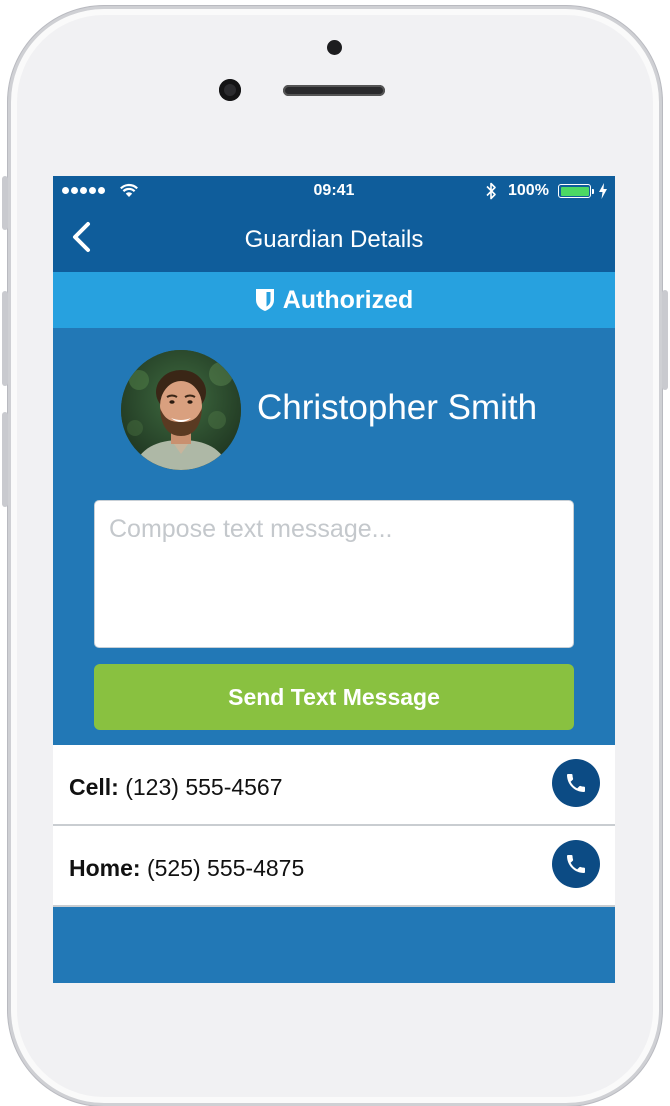 The width and height of the screenshot is (670, 1106). Describe the element at coordinates (348, 299) in the screenshot. I see `authorized-label: Authorized` at that location.